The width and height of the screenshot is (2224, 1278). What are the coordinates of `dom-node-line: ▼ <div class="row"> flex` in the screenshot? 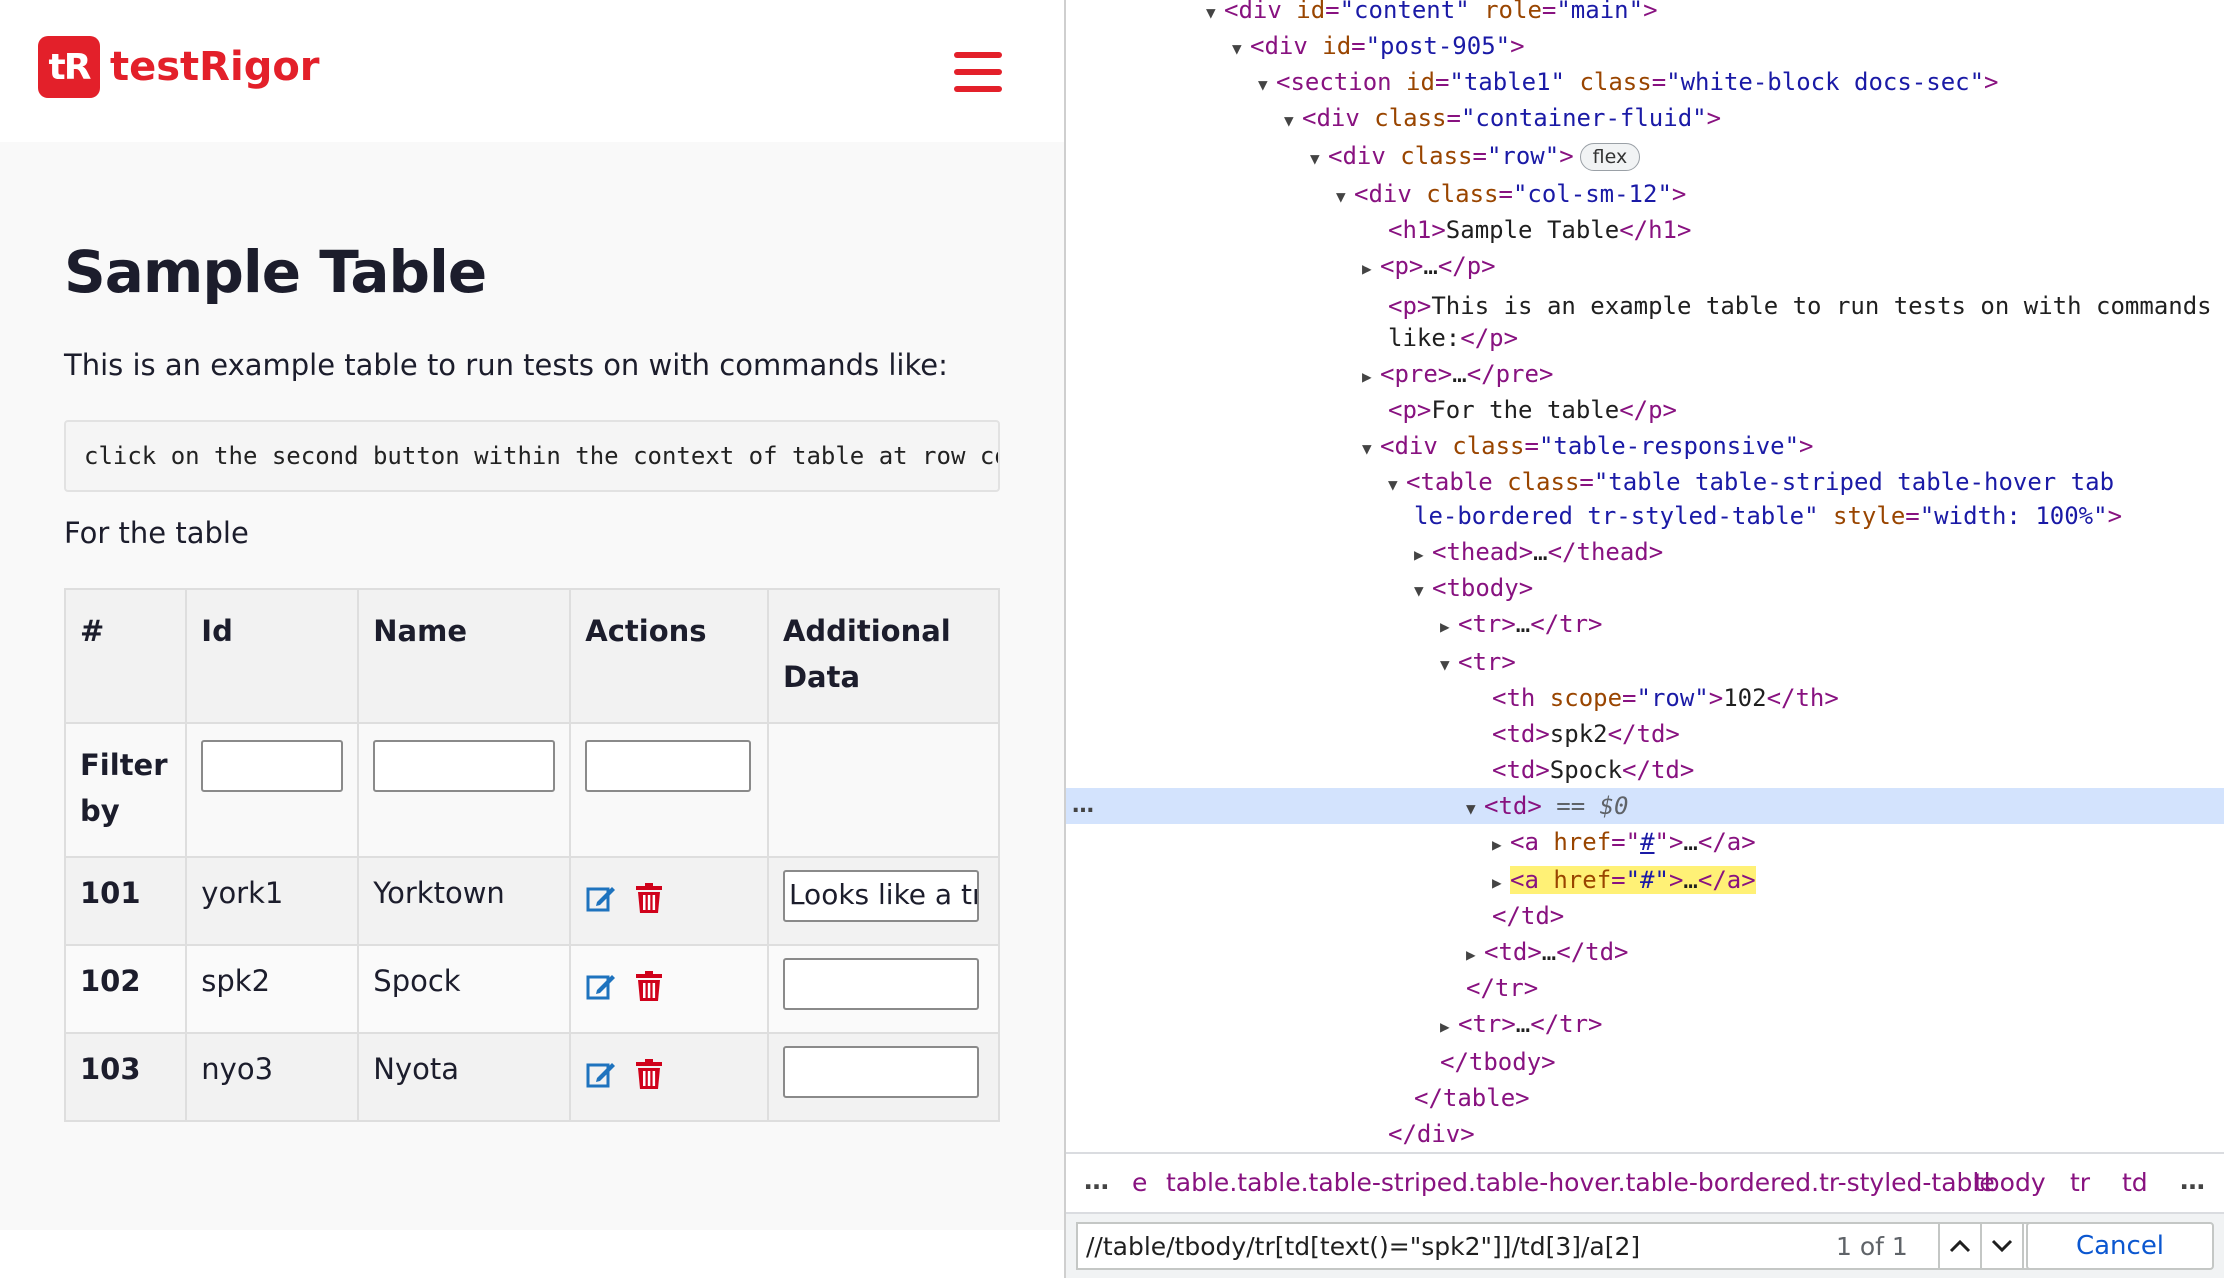 It's located at (1645, 156).